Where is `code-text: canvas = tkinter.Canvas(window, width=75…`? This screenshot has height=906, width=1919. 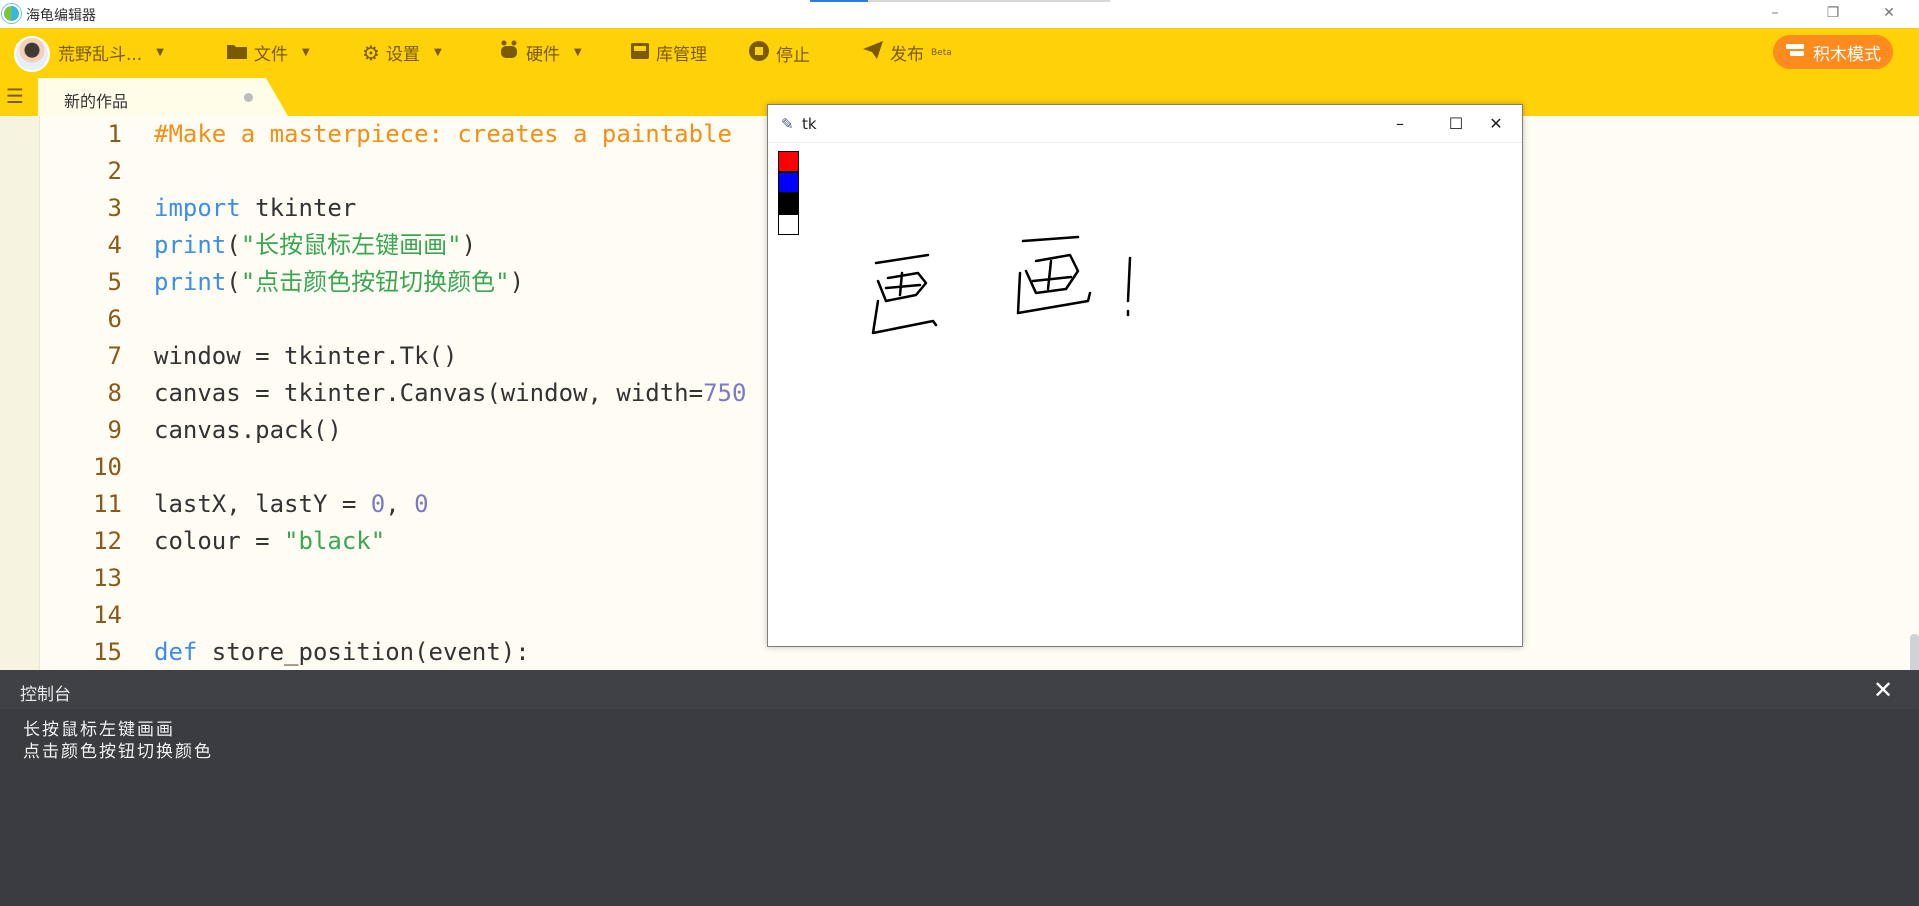 code-text: canvas = tkinter.Canvas(window, width=75… is located at coordinates (450, 393).